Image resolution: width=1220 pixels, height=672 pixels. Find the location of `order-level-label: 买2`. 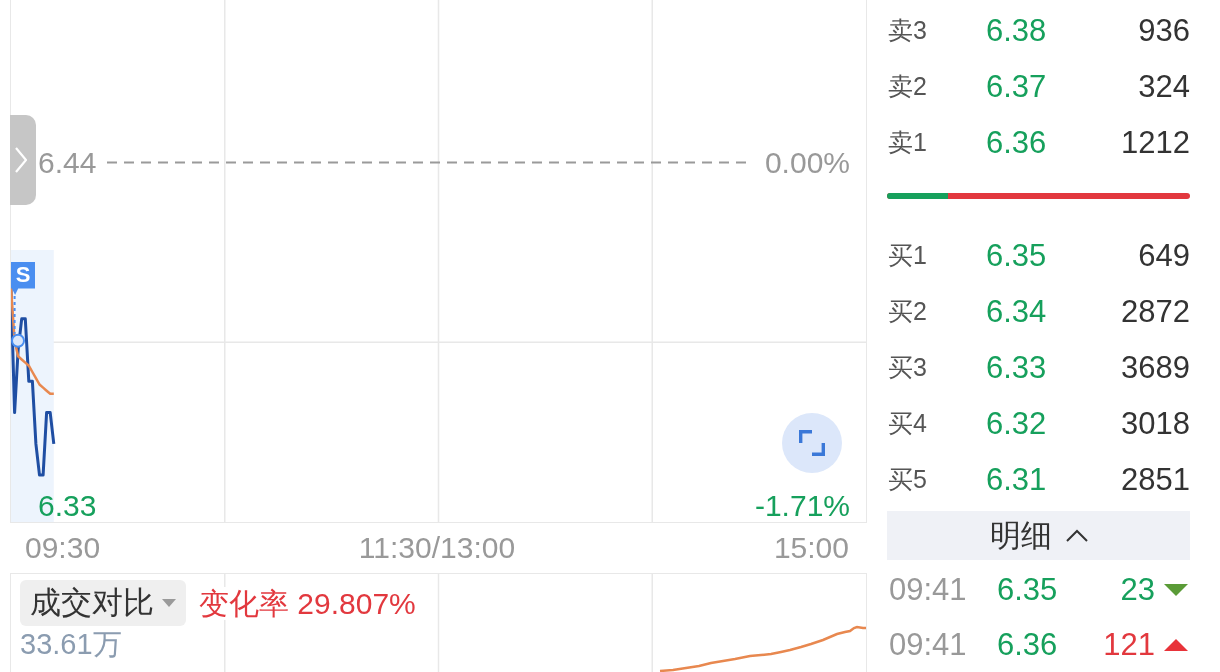

order-level-label: 买2 is located at coordinates (907, 311).